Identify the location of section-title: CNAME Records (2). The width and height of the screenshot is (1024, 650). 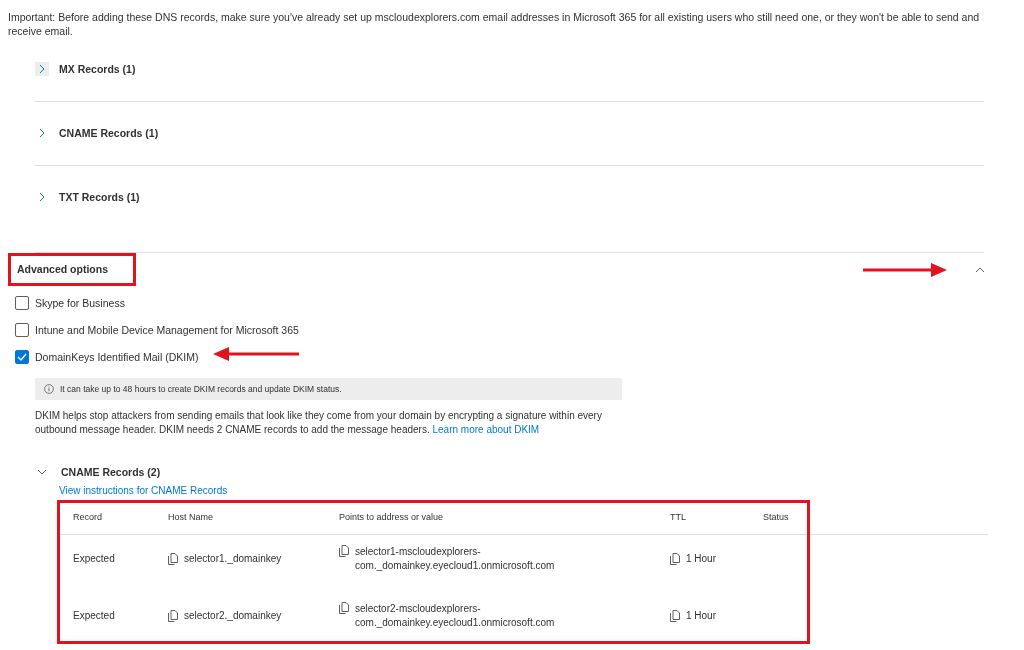
(111, 472).